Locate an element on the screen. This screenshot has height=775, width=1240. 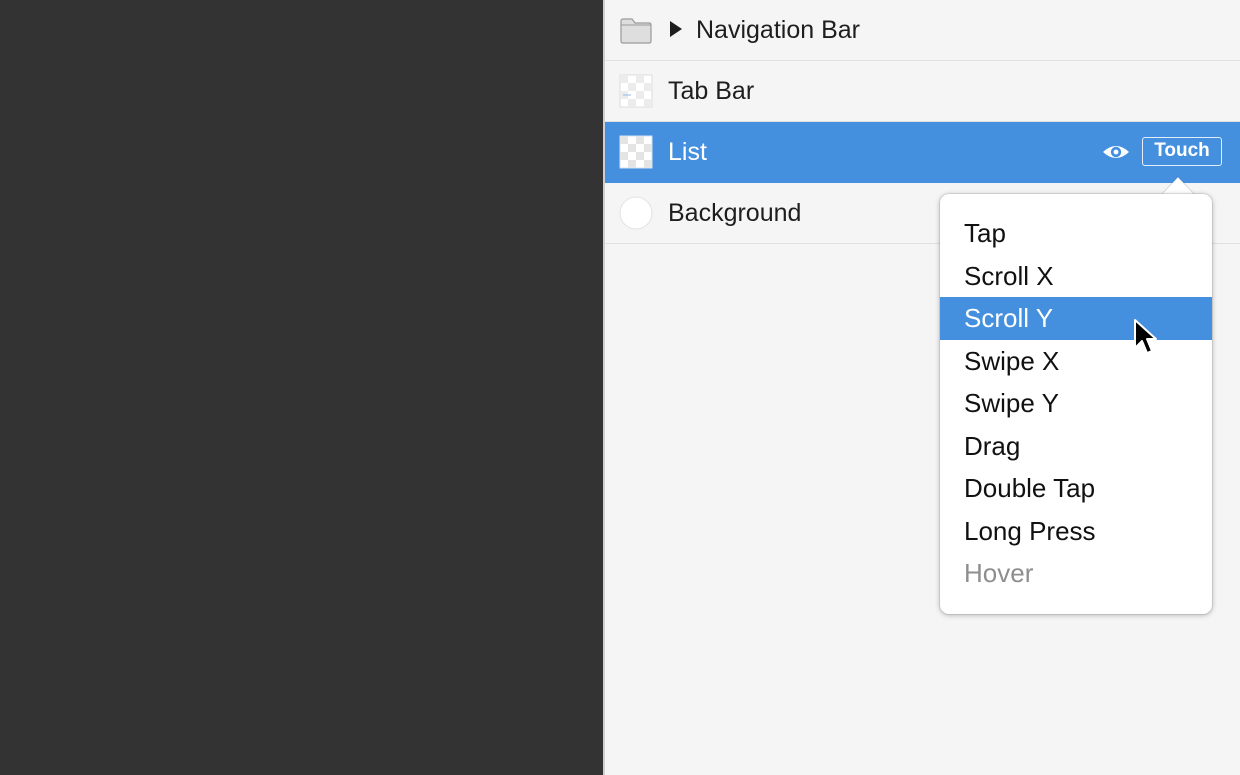
color-circle-icon is located at coordinates (636, 213).